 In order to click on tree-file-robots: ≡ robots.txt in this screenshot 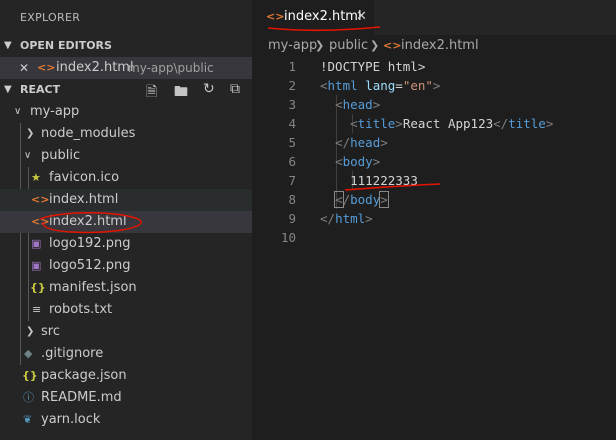, I will do `click(126, 310)`.